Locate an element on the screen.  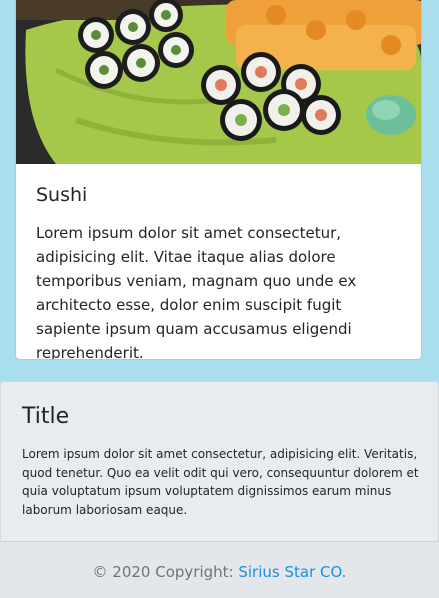
copyright-text: © 2020 Copyright: is located at coordinates (165, 572).